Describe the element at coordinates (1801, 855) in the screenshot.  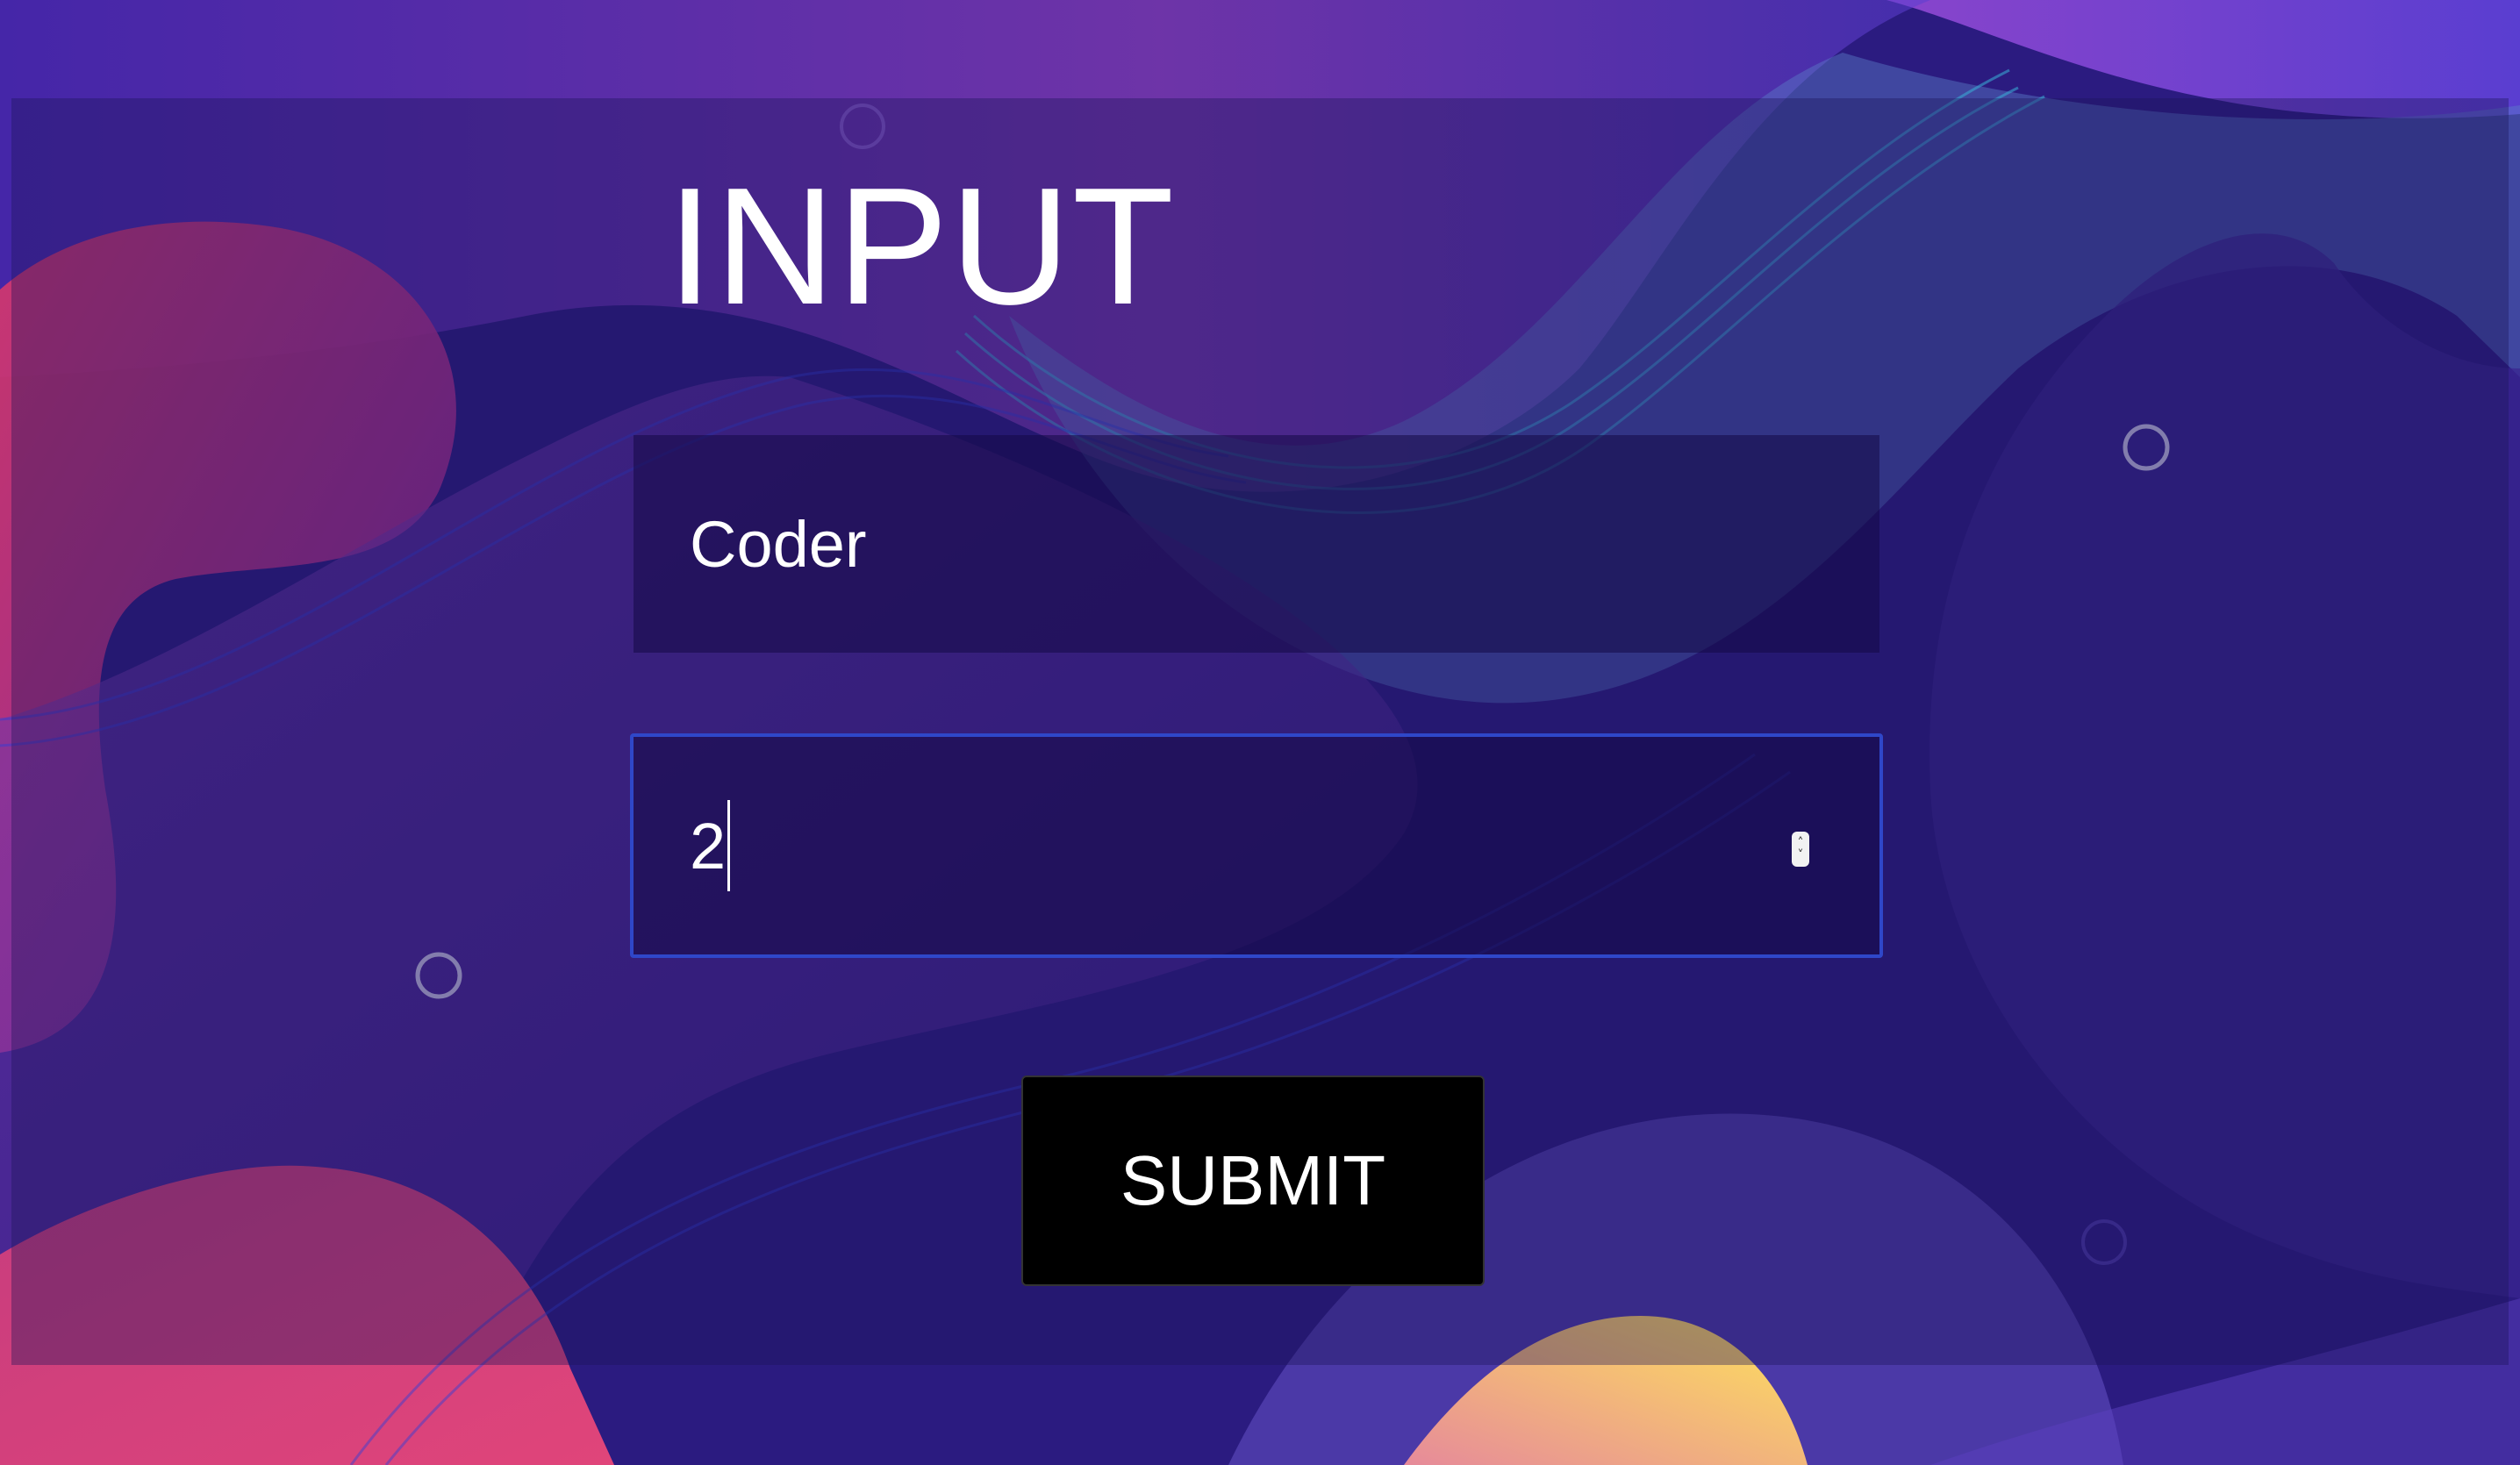
I see `chevron-down-icon: ˅` at that location.